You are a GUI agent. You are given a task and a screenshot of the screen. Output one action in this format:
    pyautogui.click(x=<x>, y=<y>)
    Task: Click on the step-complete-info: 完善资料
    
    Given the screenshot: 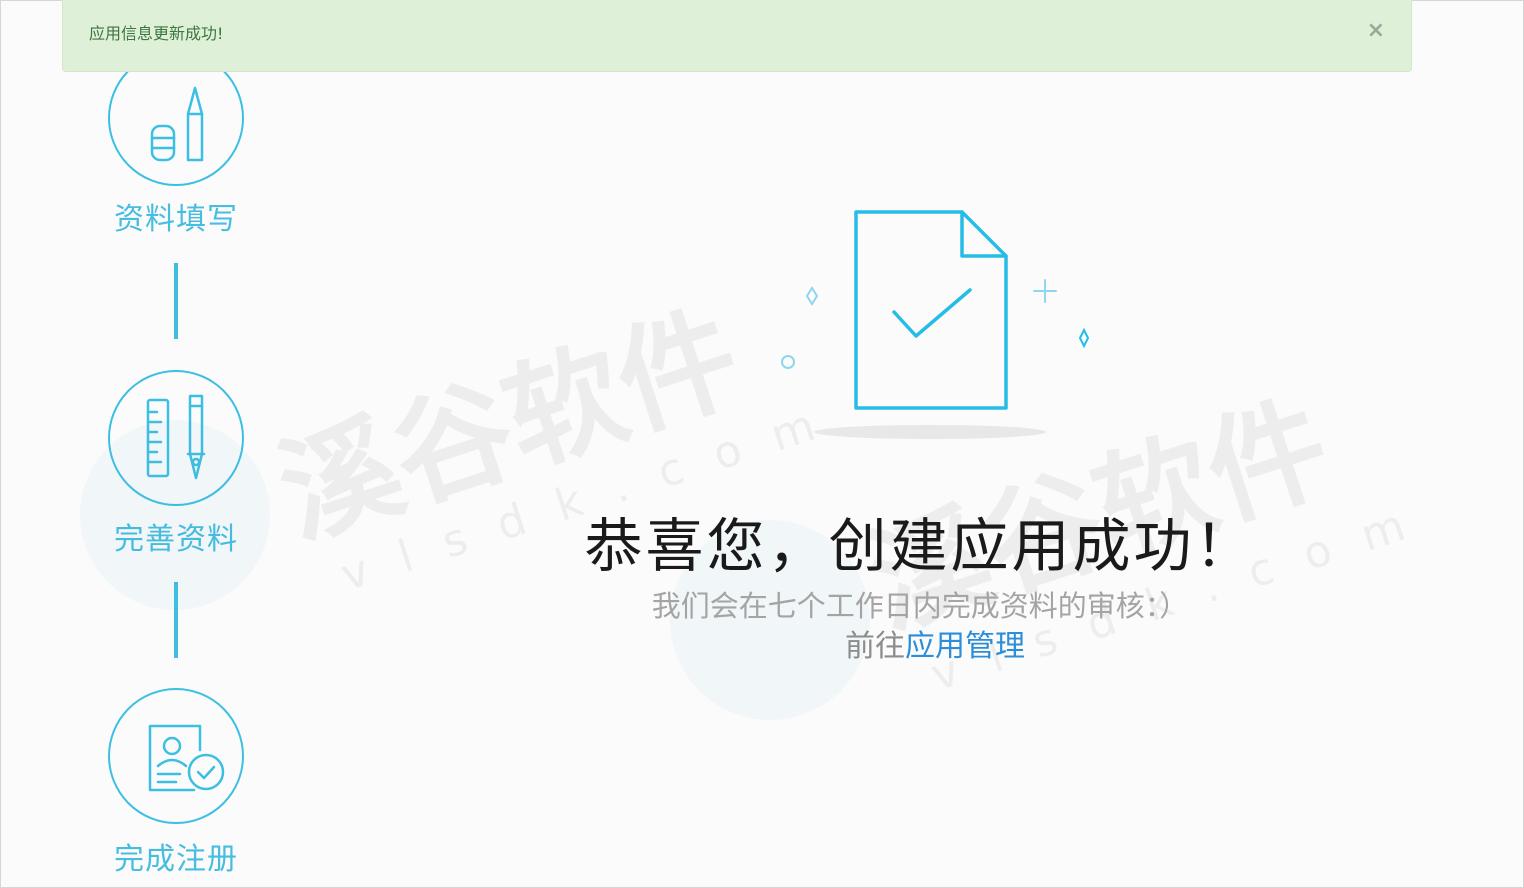 What is the action you would take?
    pyautogui.click(x=176, y=463)
    